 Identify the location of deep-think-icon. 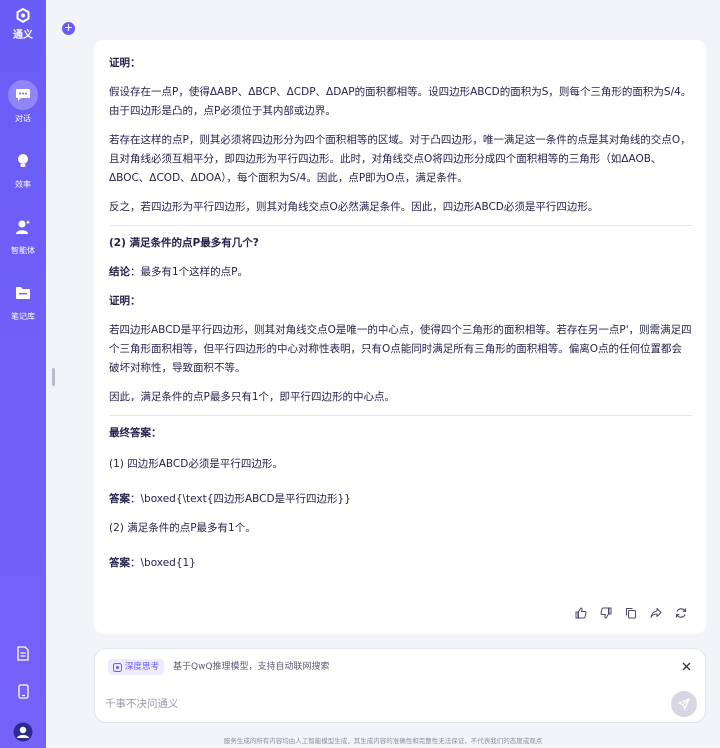
(117, 667).